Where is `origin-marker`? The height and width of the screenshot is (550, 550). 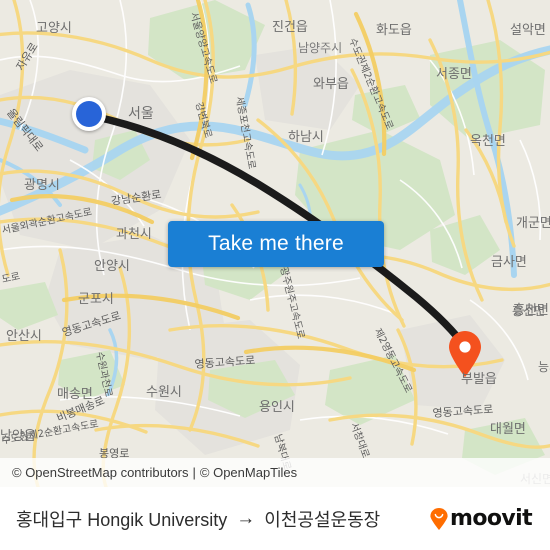 origin-marker is located at coordinates (89, 114).